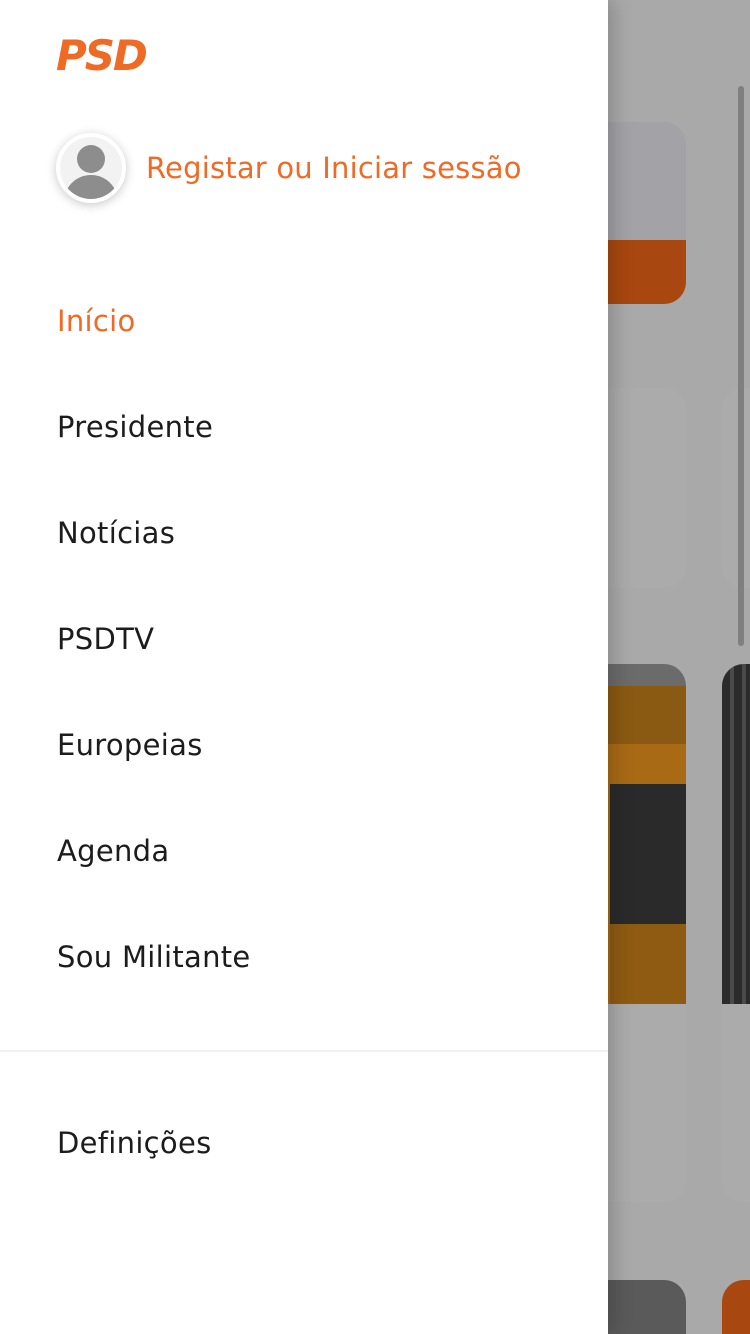  I want to click on menu-item-definicoes: Definições, so click(304, 1143).